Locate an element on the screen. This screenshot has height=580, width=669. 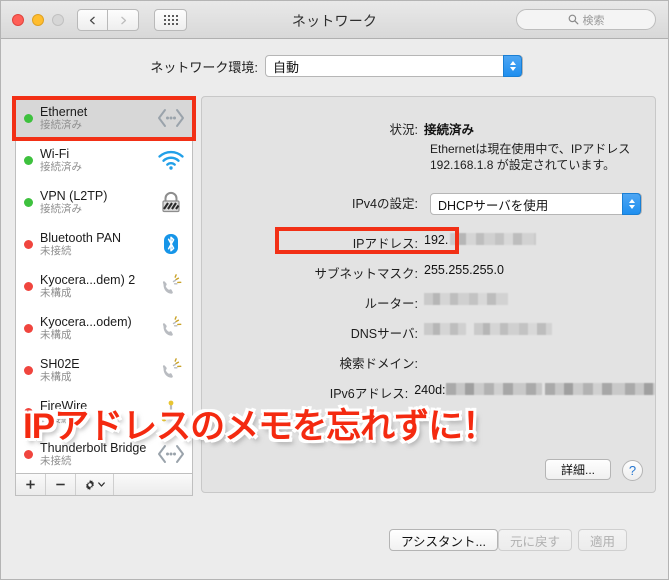
detail-label: IPアドレス: is located at coordinates (385, 244).